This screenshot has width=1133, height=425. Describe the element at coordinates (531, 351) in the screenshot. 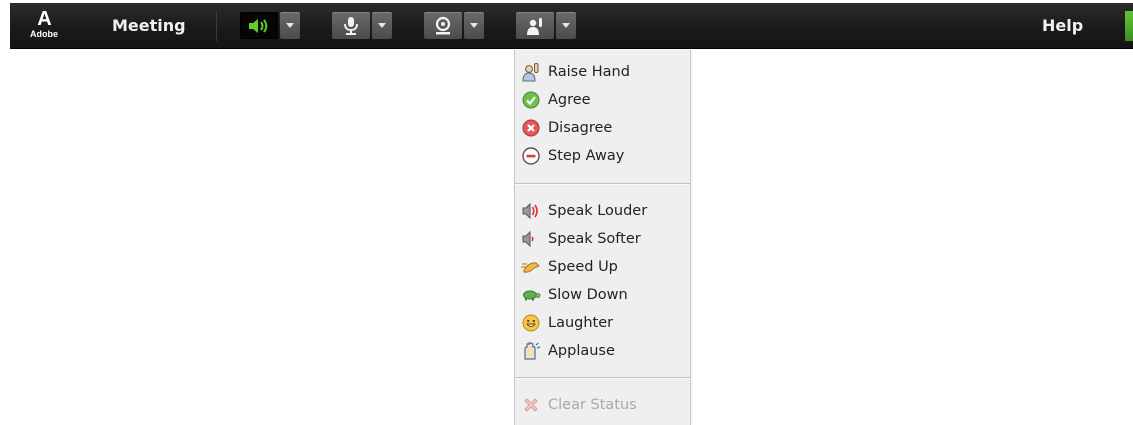

I see `applause-icon` at that location.